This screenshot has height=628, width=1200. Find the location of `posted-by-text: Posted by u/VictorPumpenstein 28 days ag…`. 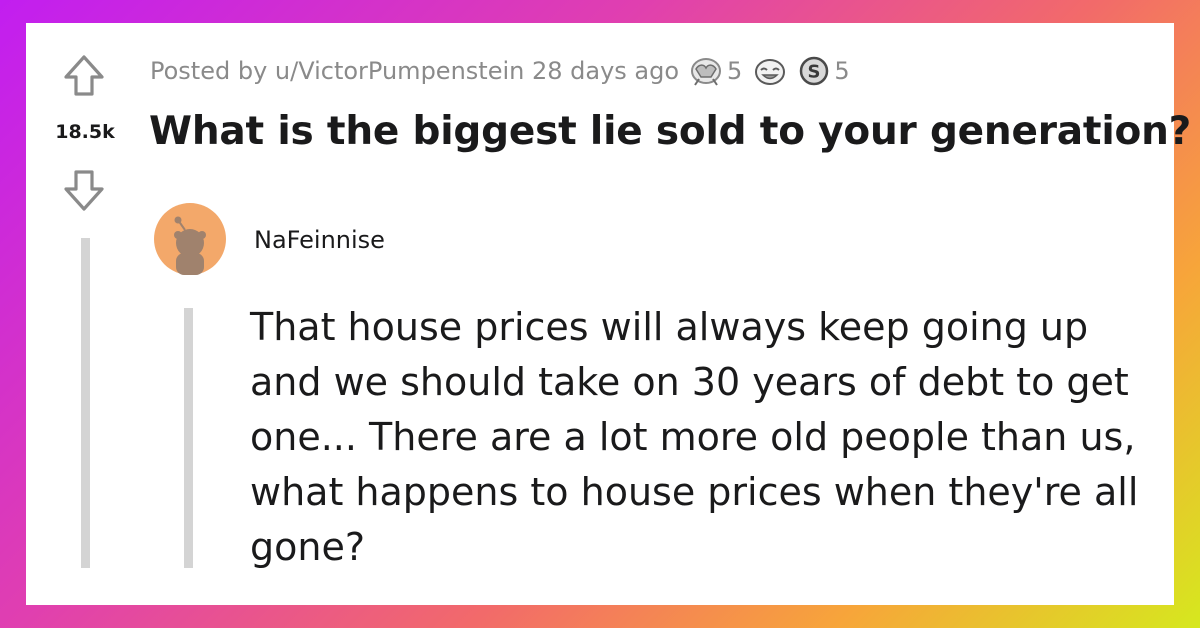

posted-by-text: Posted by u/VictorPumpenstein 28 days ag… is located at coordinates (415, 71).